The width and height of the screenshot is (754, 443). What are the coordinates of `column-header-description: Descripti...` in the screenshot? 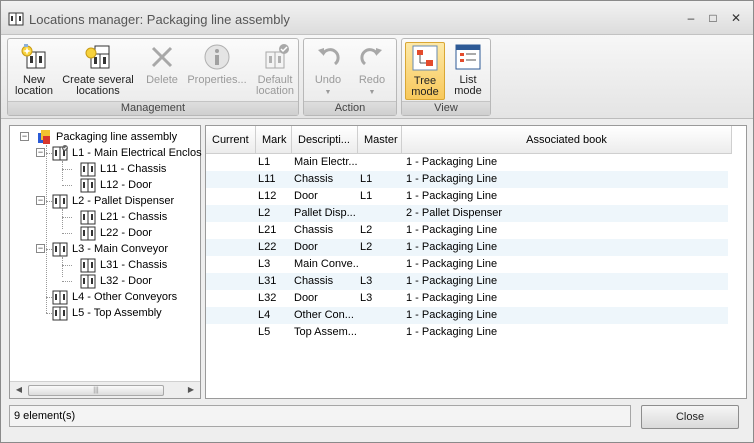 It's located at (325, 140).